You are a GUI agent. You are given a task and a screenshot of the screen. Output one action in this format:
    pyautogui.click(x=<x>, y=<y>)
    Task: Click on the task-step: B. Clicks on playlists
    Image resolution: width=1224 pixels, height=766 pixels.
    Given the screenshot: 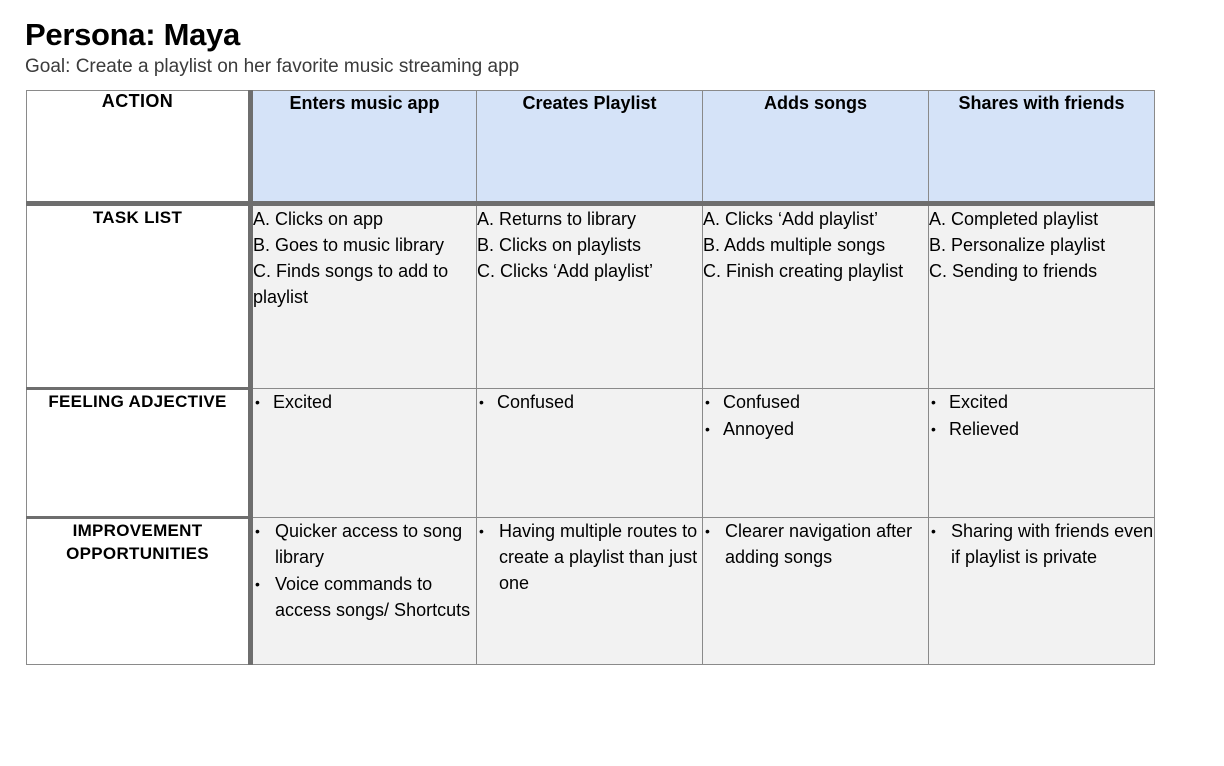 What is the action you would take?
    pyautogui.click(x=559, y=245)
    